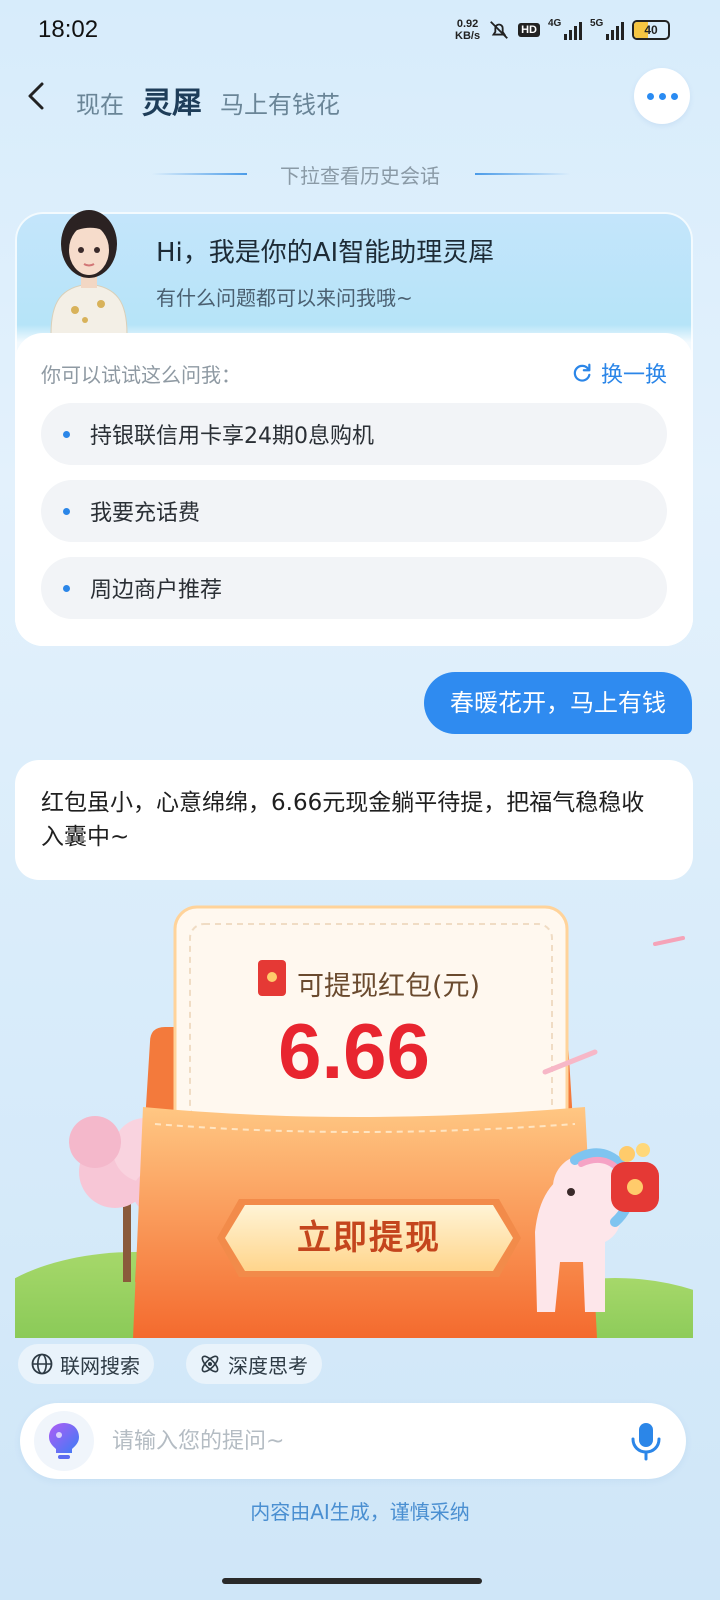 Image resolution: width=720 pixels, height=1600 pixels. What do you see at coordinates (68, 29) in the screenshot?
I see `status-time: 18:02` at bounding box center [68, 29].